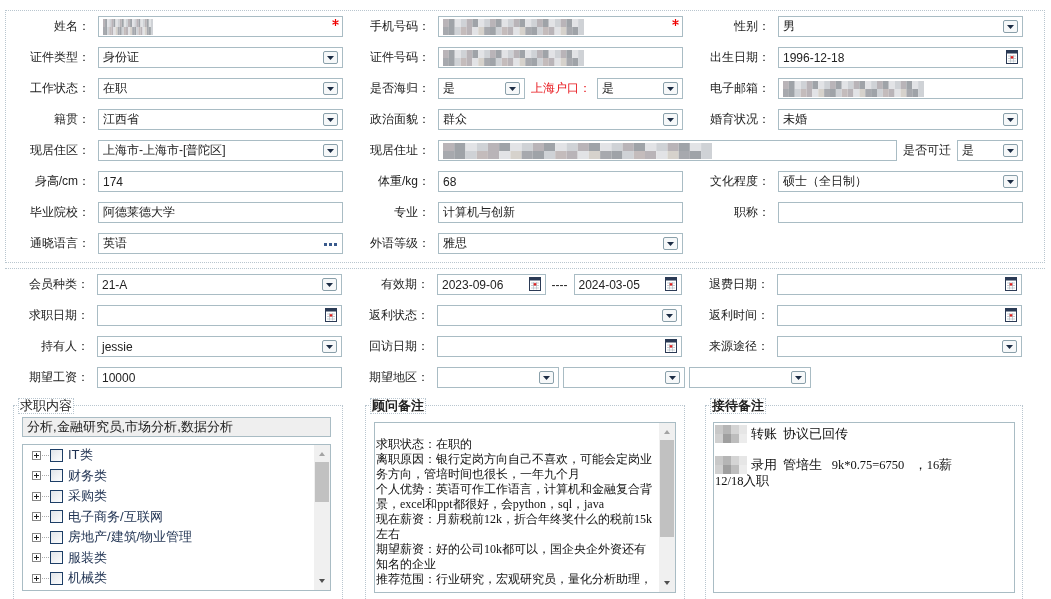 The width and height of the screenshot is (1051, 599). Describe the element at coordinates (220, 243) in the screenshot. I see `text-field: 英语` at that location.